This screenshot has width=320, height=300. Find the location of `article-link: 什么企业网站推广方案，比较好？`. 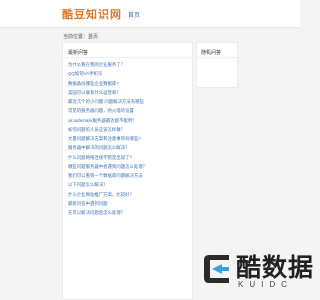

article-link: 什么企业网站推广方案，比较好？ is located at coordinates (130, 194).